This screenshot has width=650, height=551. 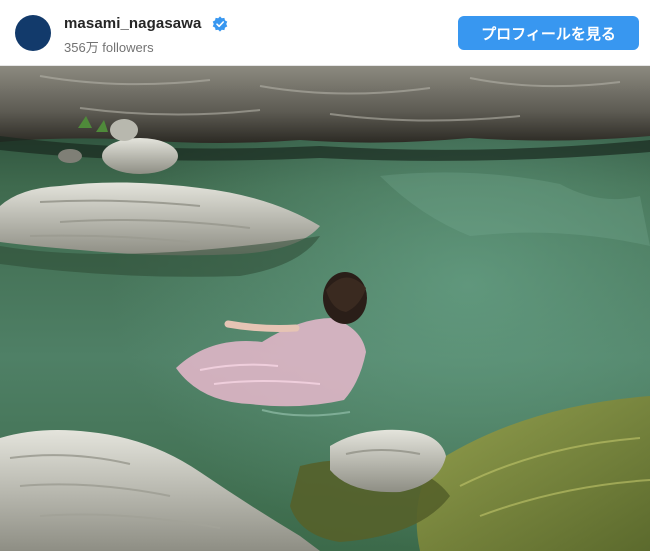 What do you see at coordinates (548, 33) in the screenshot?
I see `view-profile-button: プロフィールを見る` at bounding box center [548, 33].